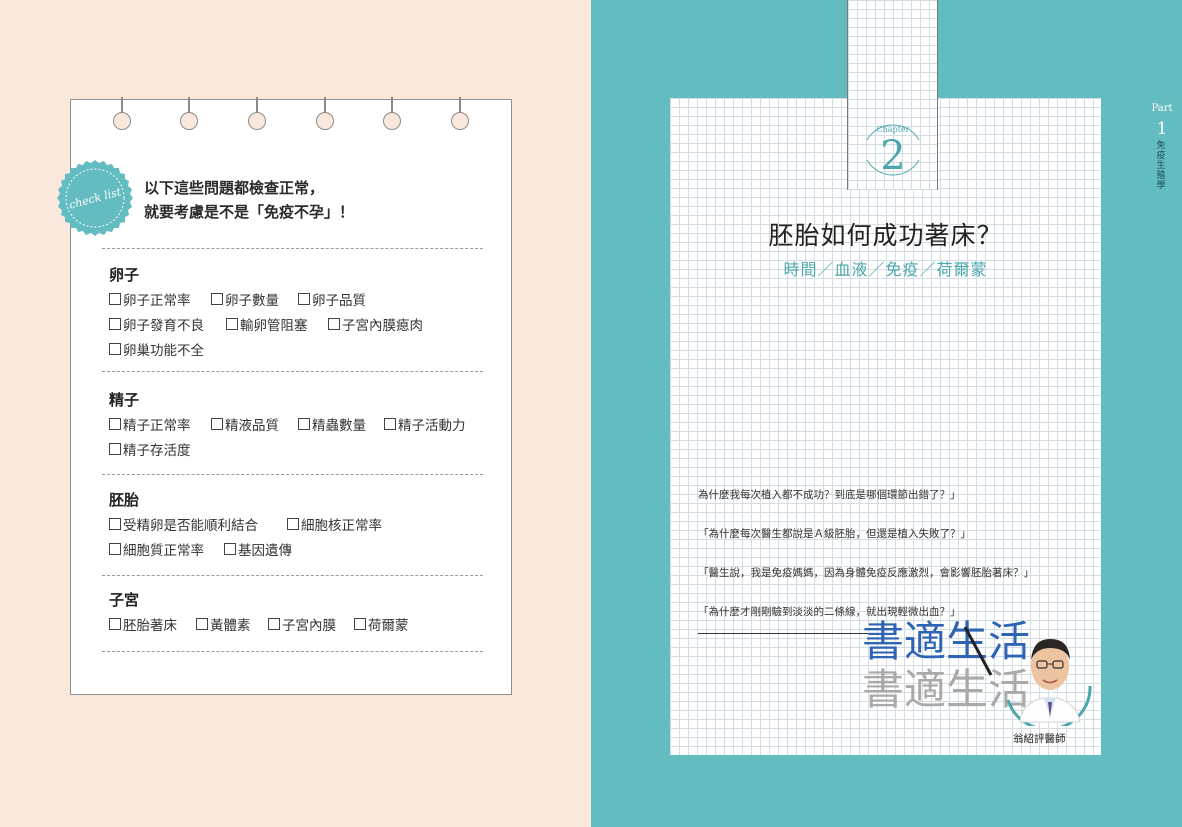 This screenshot has width=1182, height=827. I want to click on checklist-item: 胚胎著床, so click(143, 624).